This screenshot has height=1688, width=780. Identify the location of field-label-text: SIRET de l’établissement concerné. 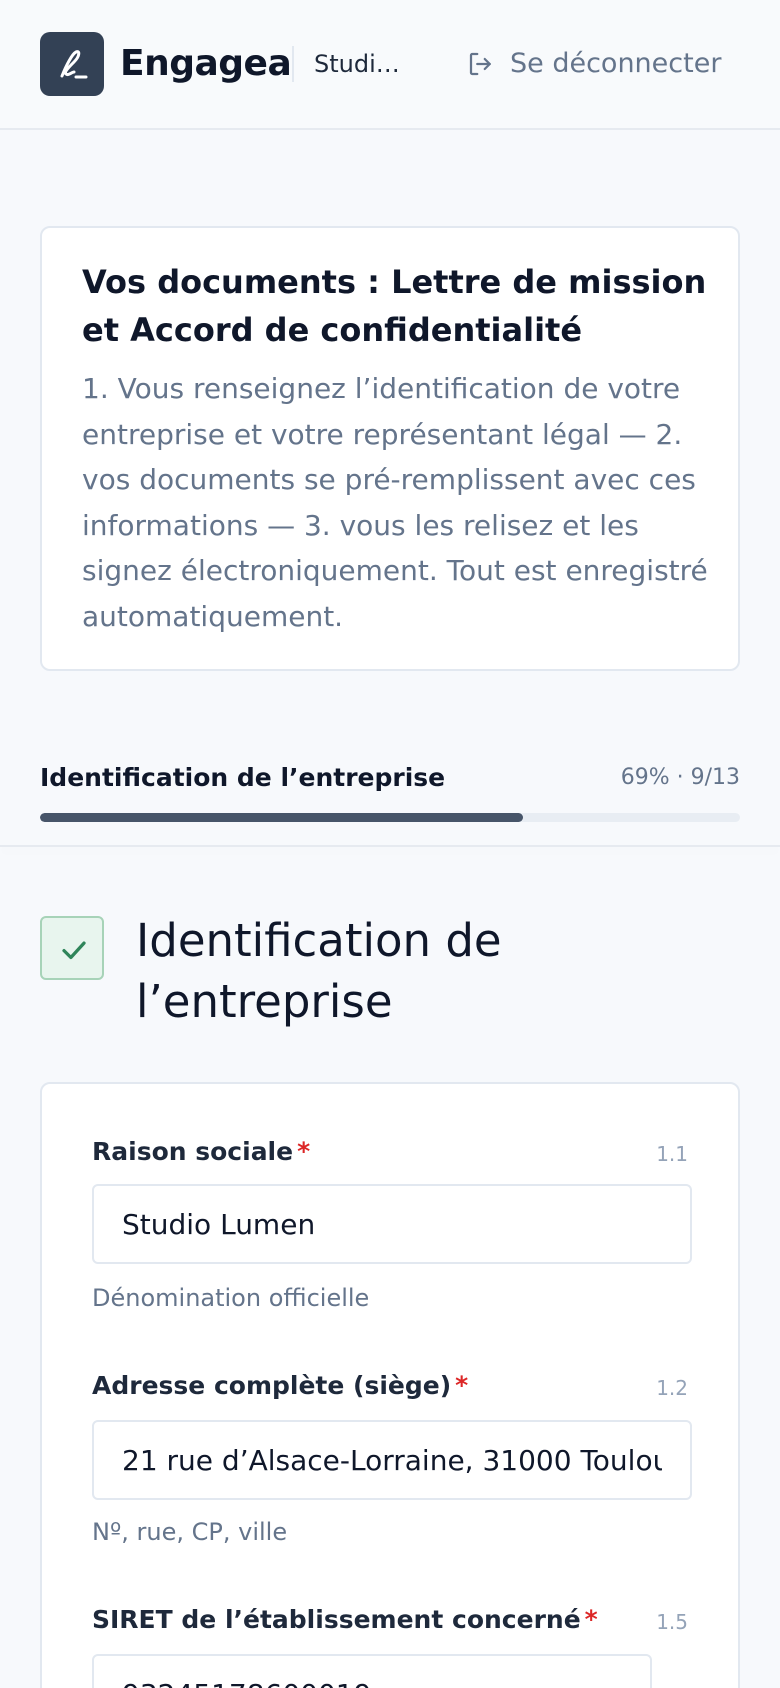
(336, 1619).